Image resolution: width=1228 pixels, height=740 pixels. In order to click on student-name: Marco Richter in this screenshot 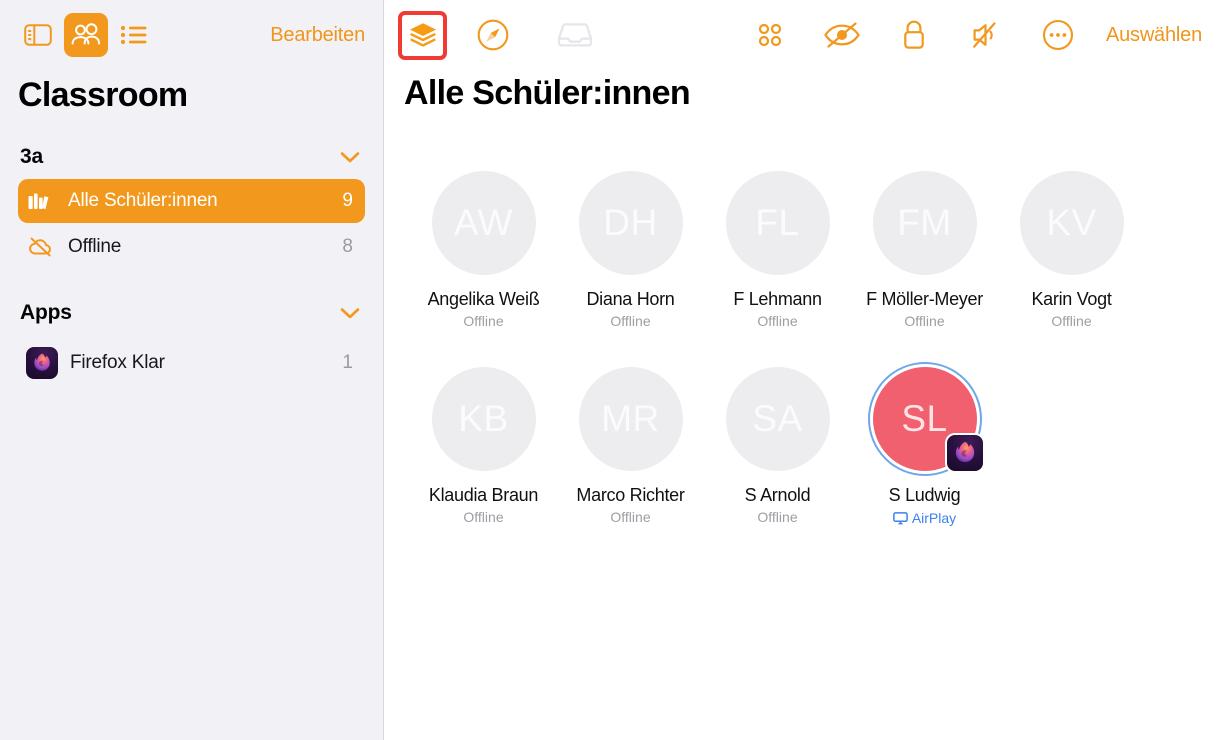, I will do `click(630, 495)`.